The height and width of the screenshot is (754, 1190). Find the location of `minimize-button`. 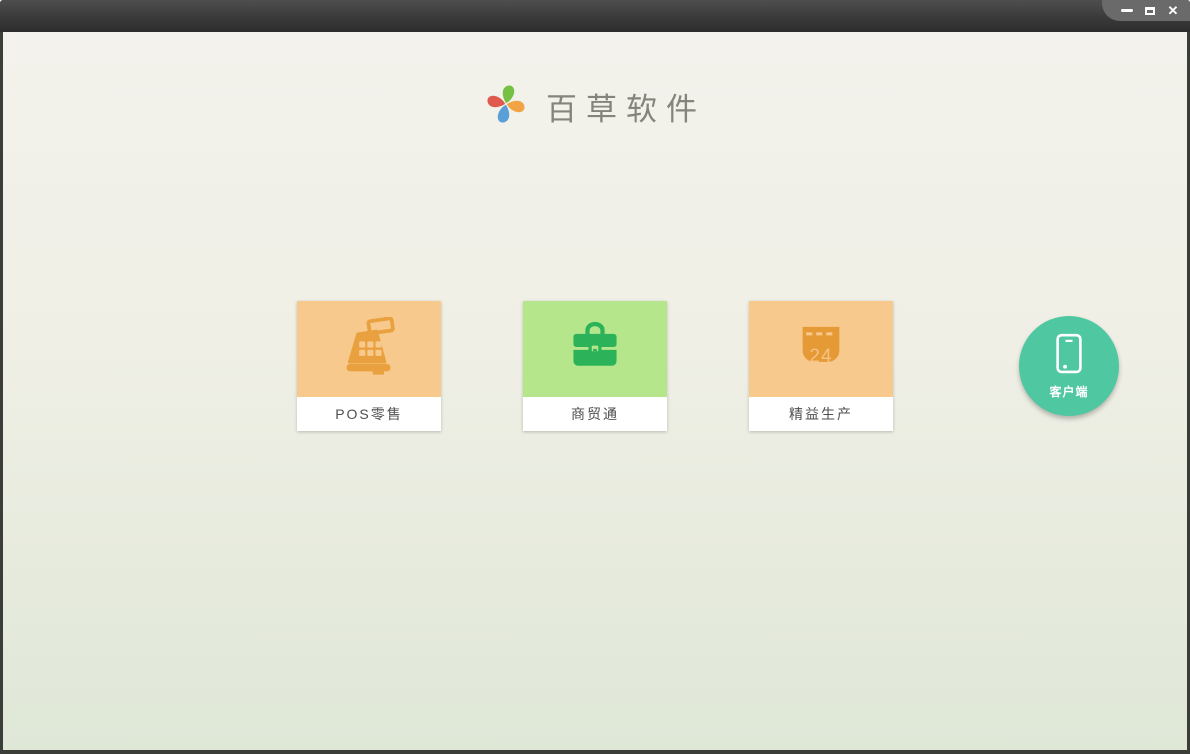

minimize-button is located at coordinates (1127, 11).